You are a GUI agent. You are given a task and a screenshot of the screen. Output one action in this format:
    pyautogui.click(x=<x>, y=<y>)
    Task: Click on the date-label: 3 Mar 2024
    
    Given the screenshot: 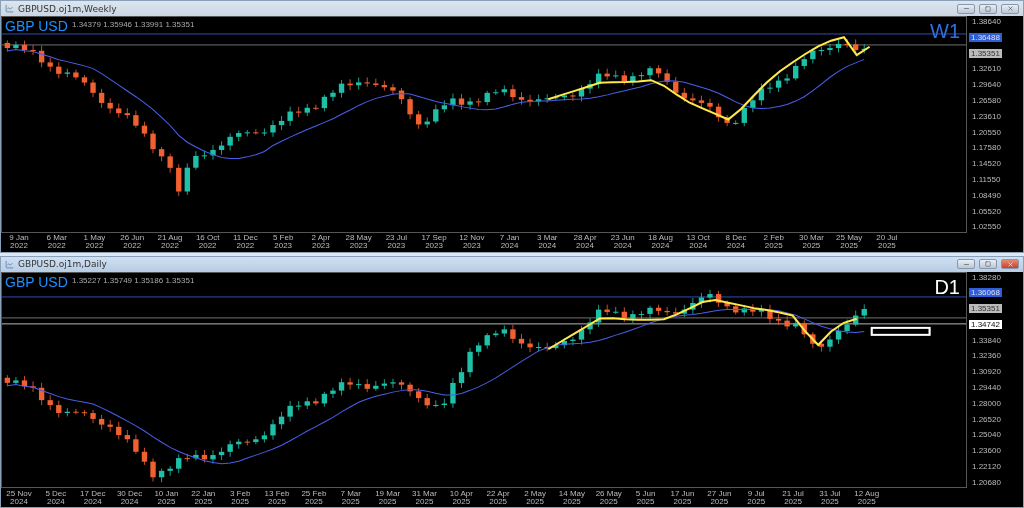 What is the action you would take?
    pyautogui.click(x=547, y=242)
    